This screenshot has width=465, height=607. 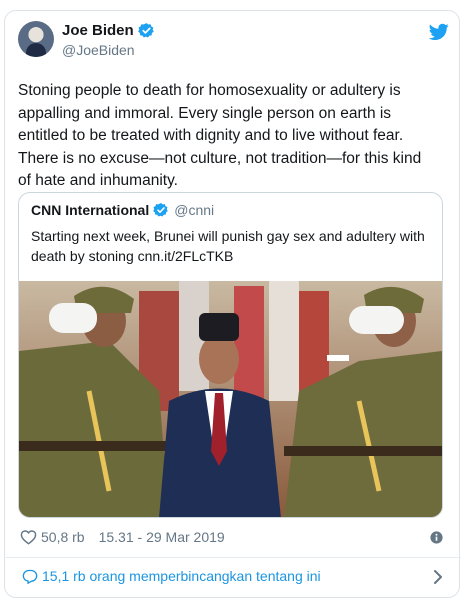 I want to click on author-name-row: Joe Biden, so click(x=108, y=30).